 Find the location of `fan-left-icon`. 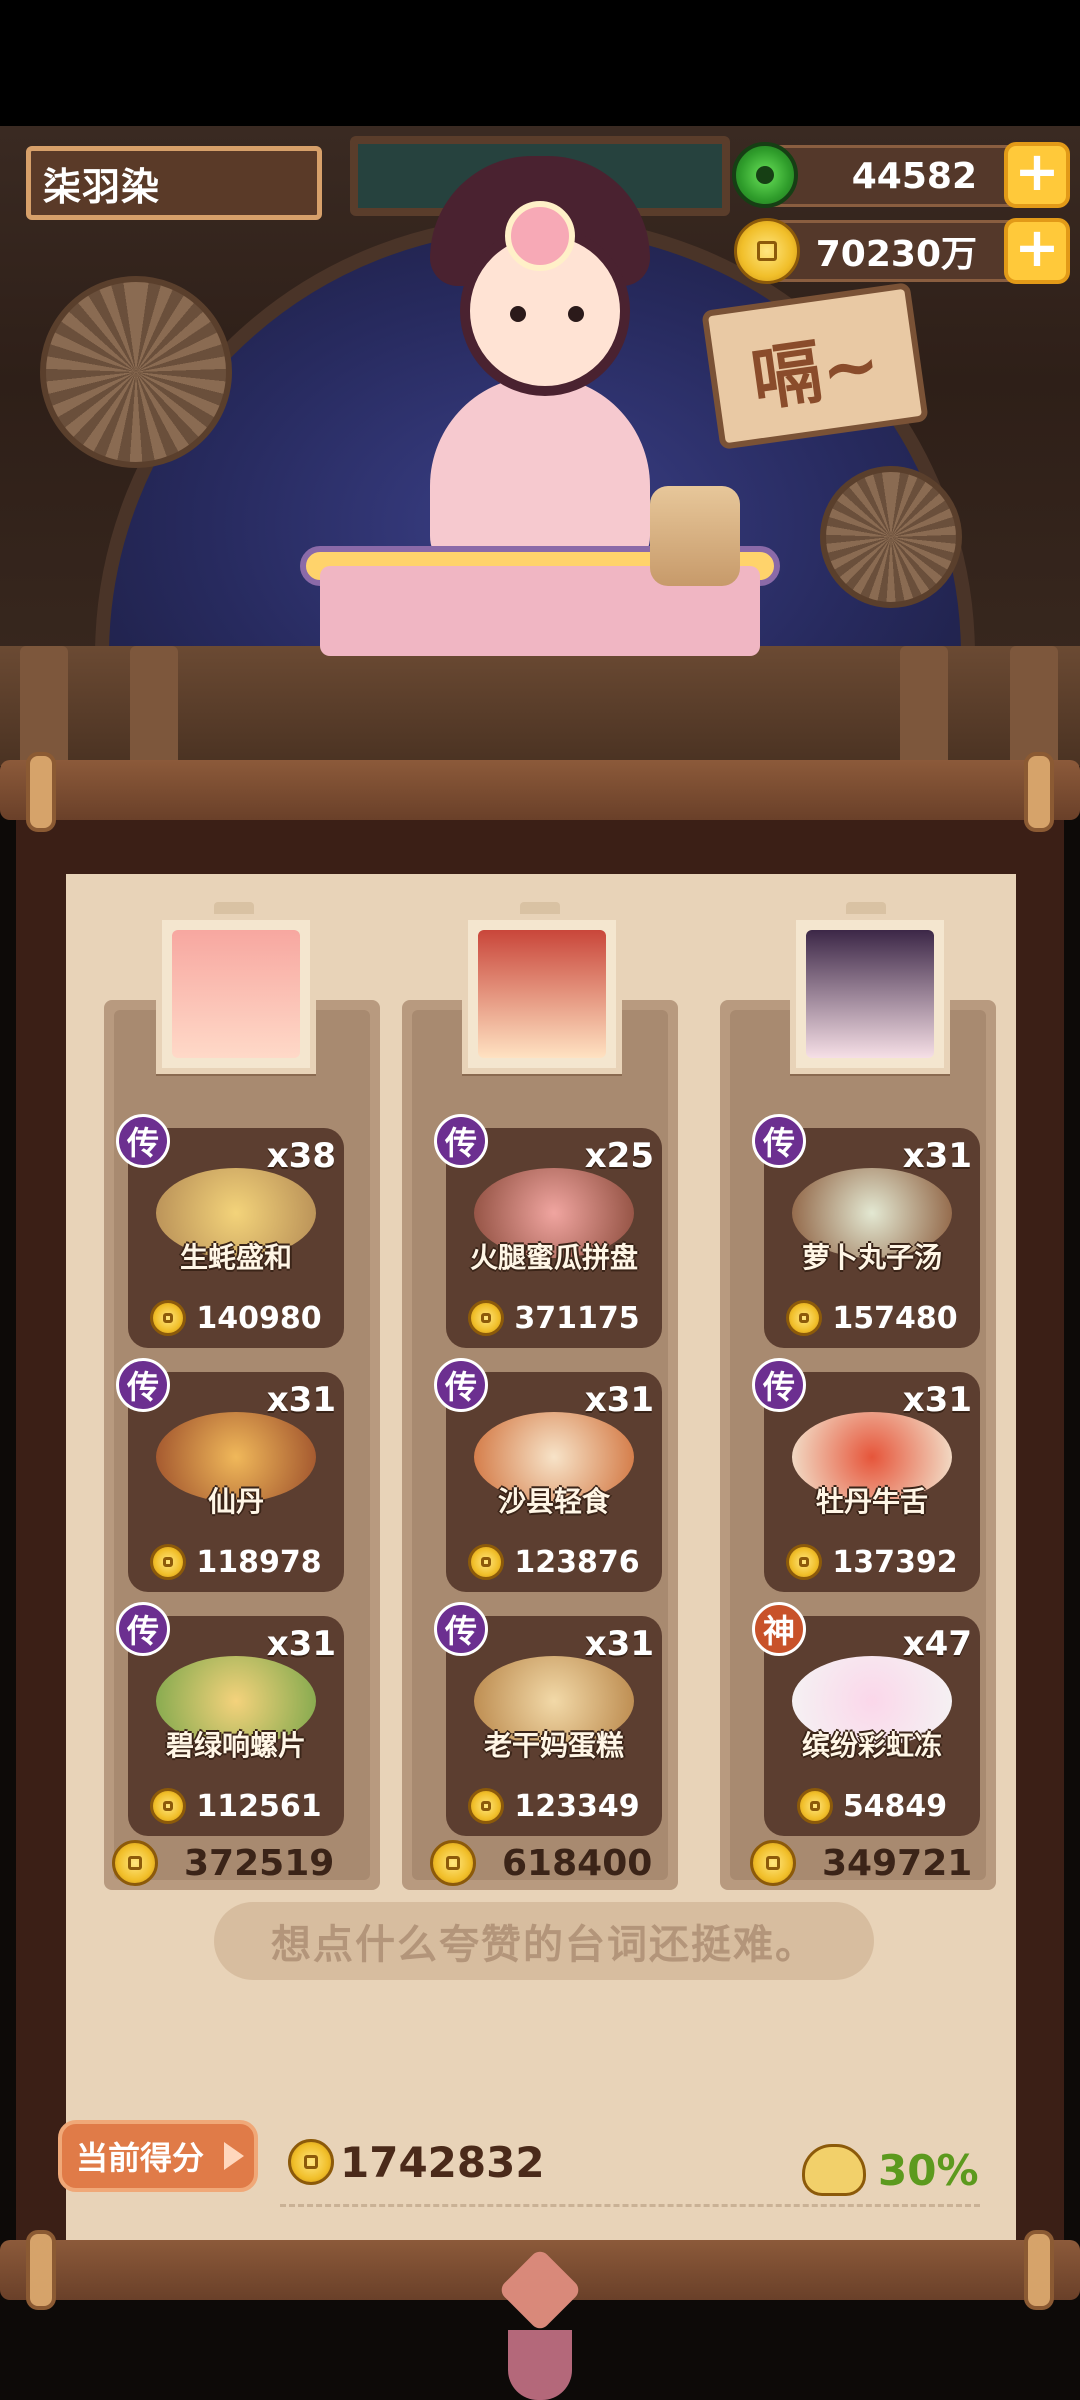

fan-left-icon is located at coordinates (136, 372).